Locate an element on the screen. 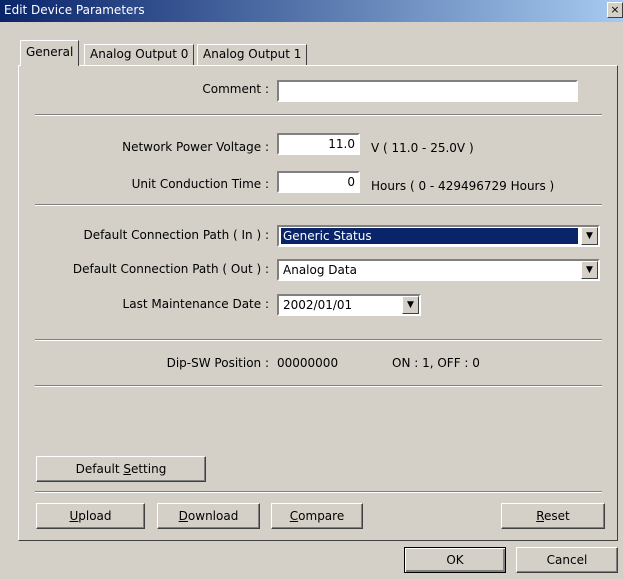 This screenshot has width=623, height=579. path-in-select: Generic Status ▼ is located at coordinates (438, 236).